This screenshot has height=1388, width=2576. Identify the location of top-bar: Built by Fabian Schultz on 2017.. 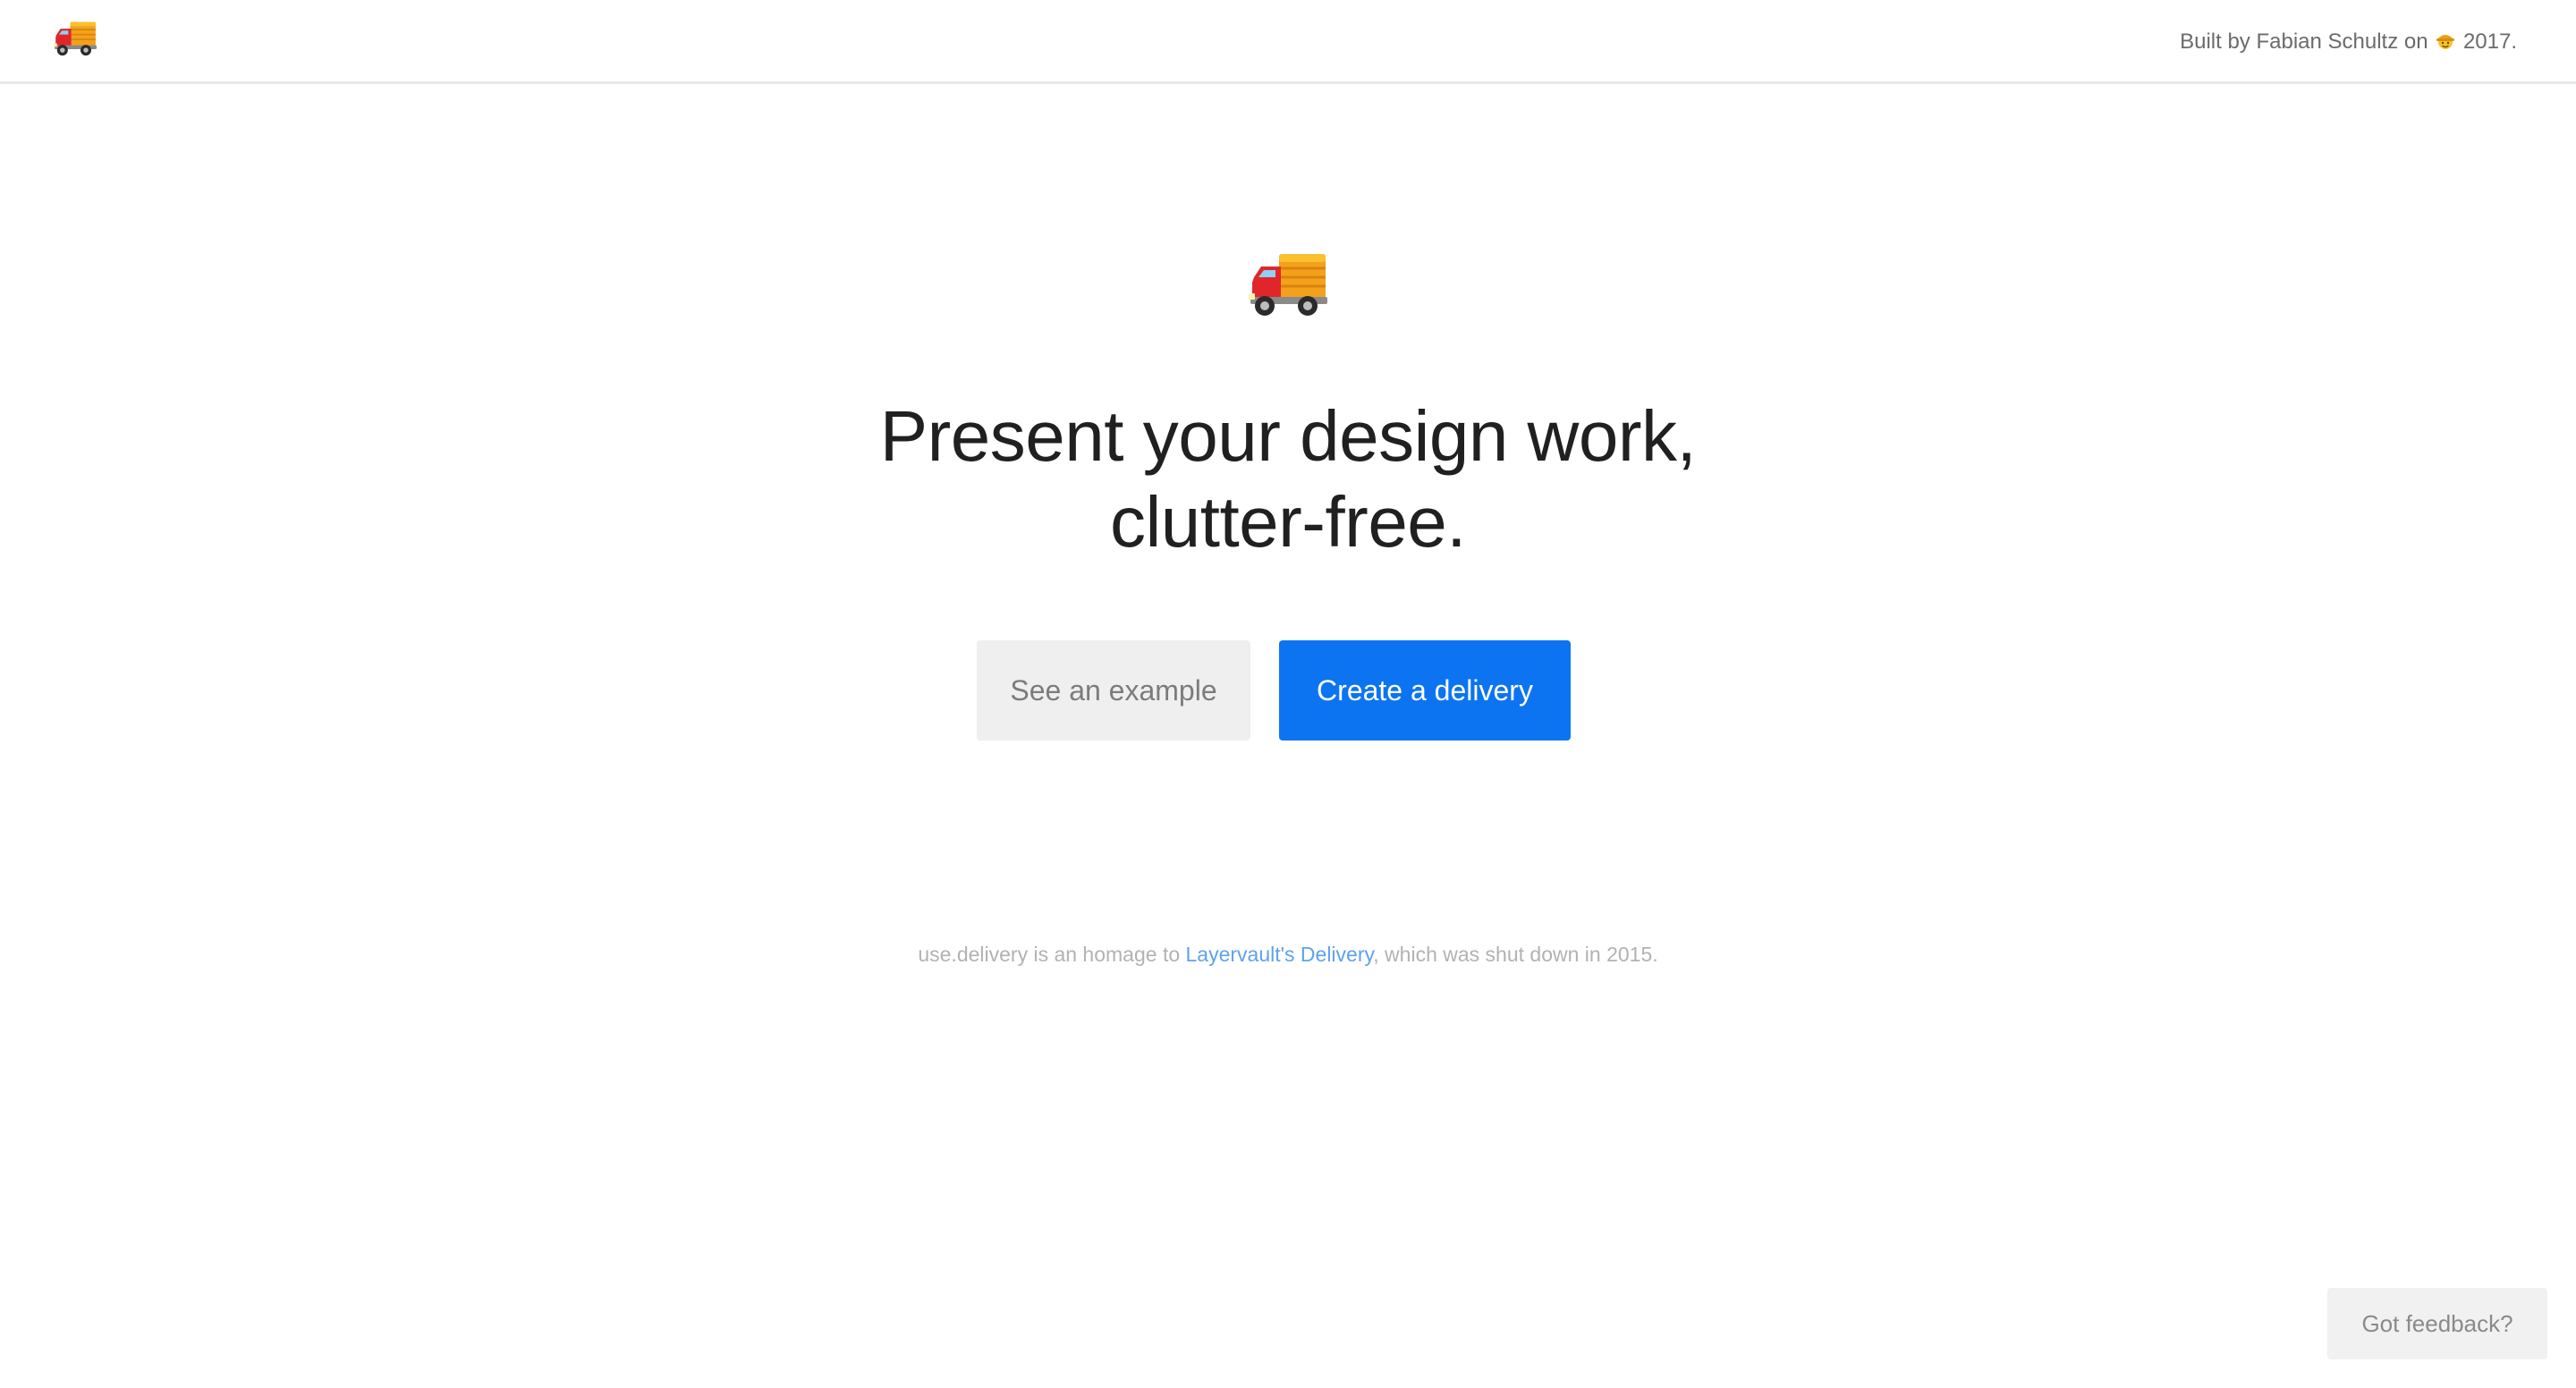
(1288, 42).